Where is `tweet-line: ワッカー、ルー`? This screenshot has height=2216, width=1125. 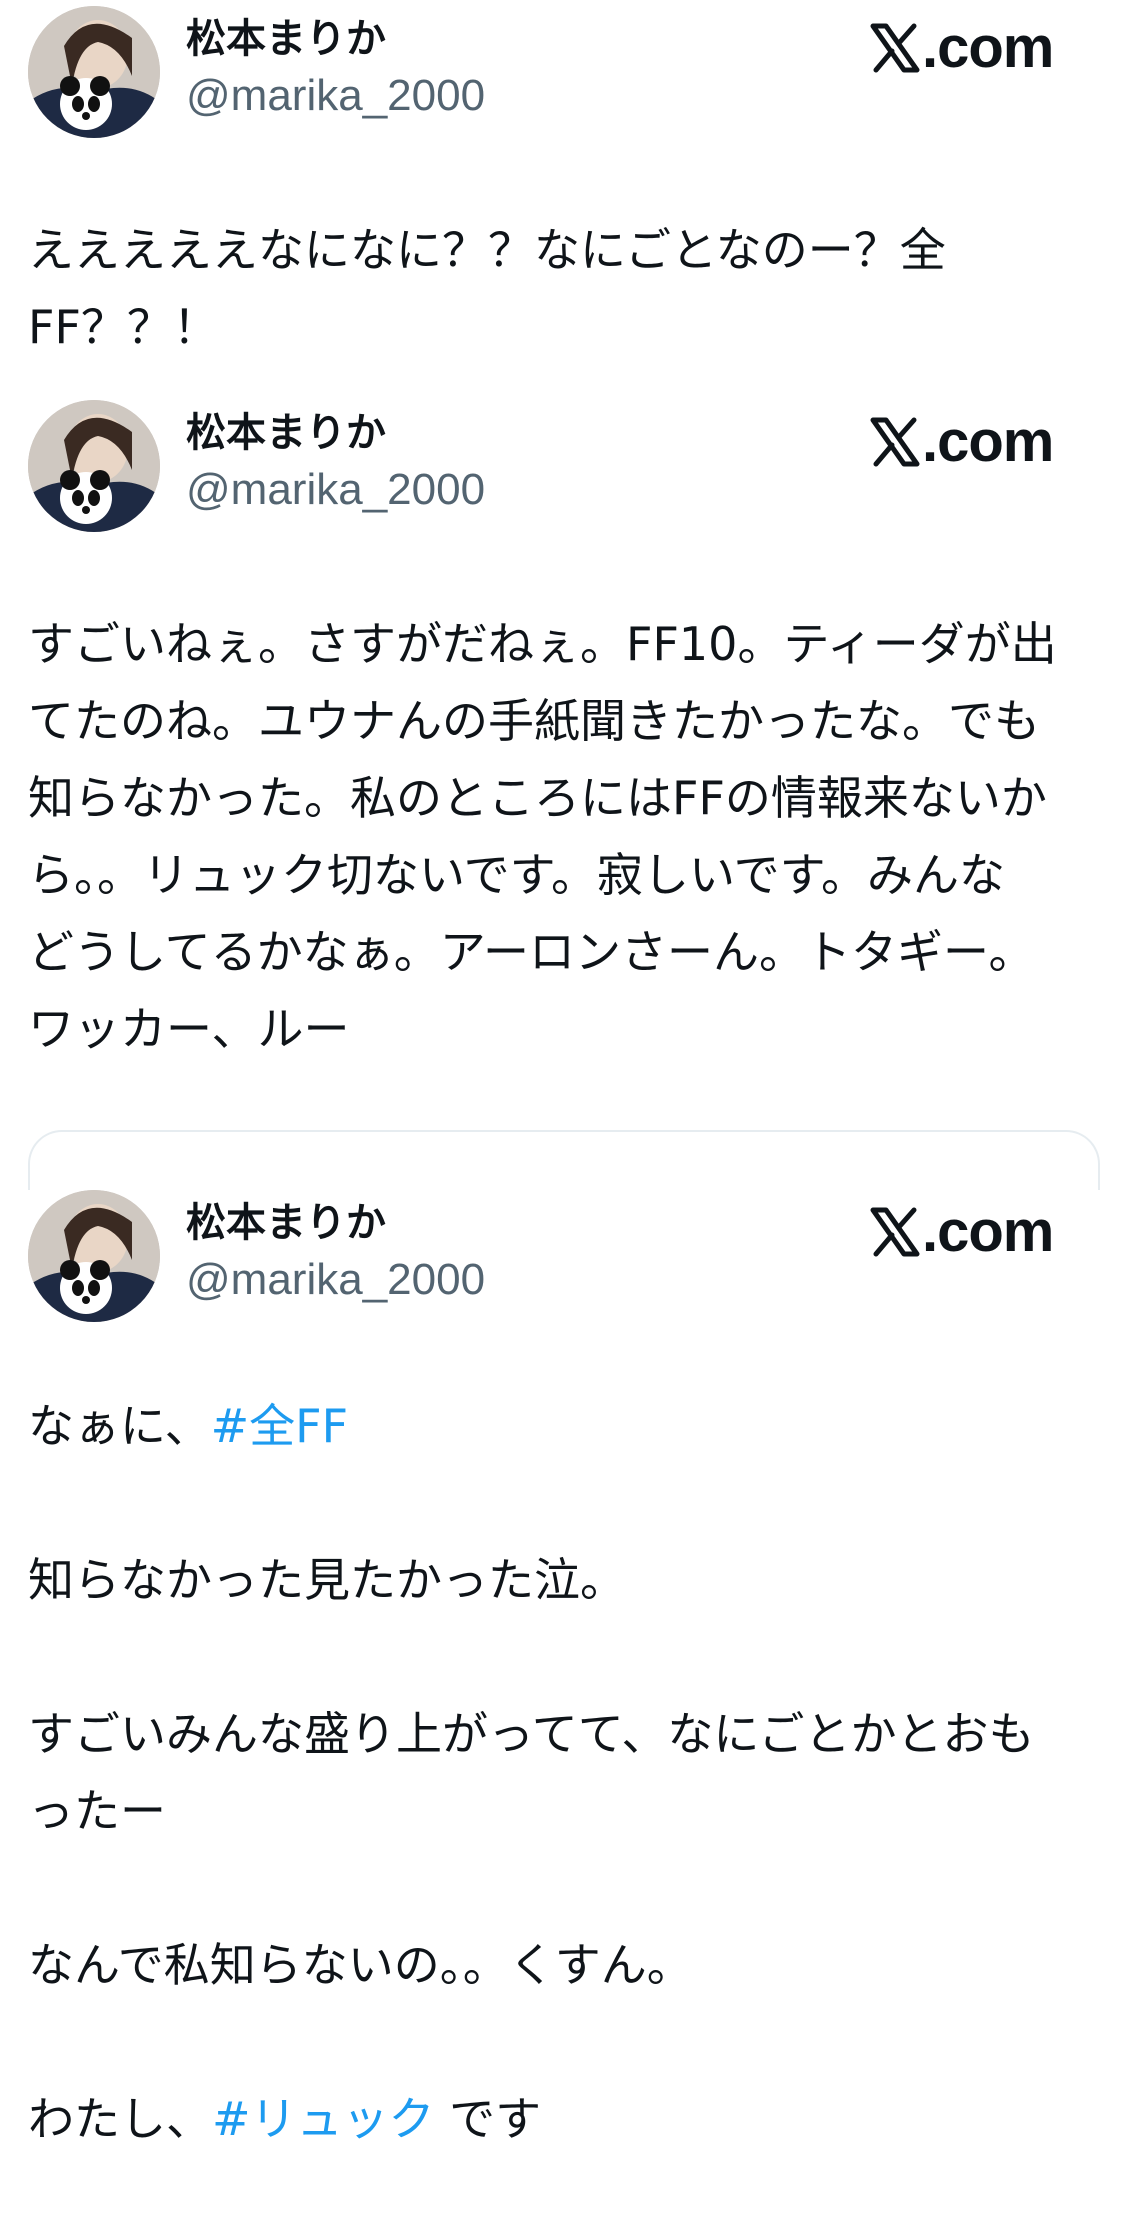
tweet-line: ワッカー、ルー is located at coordinates (189, 1029).